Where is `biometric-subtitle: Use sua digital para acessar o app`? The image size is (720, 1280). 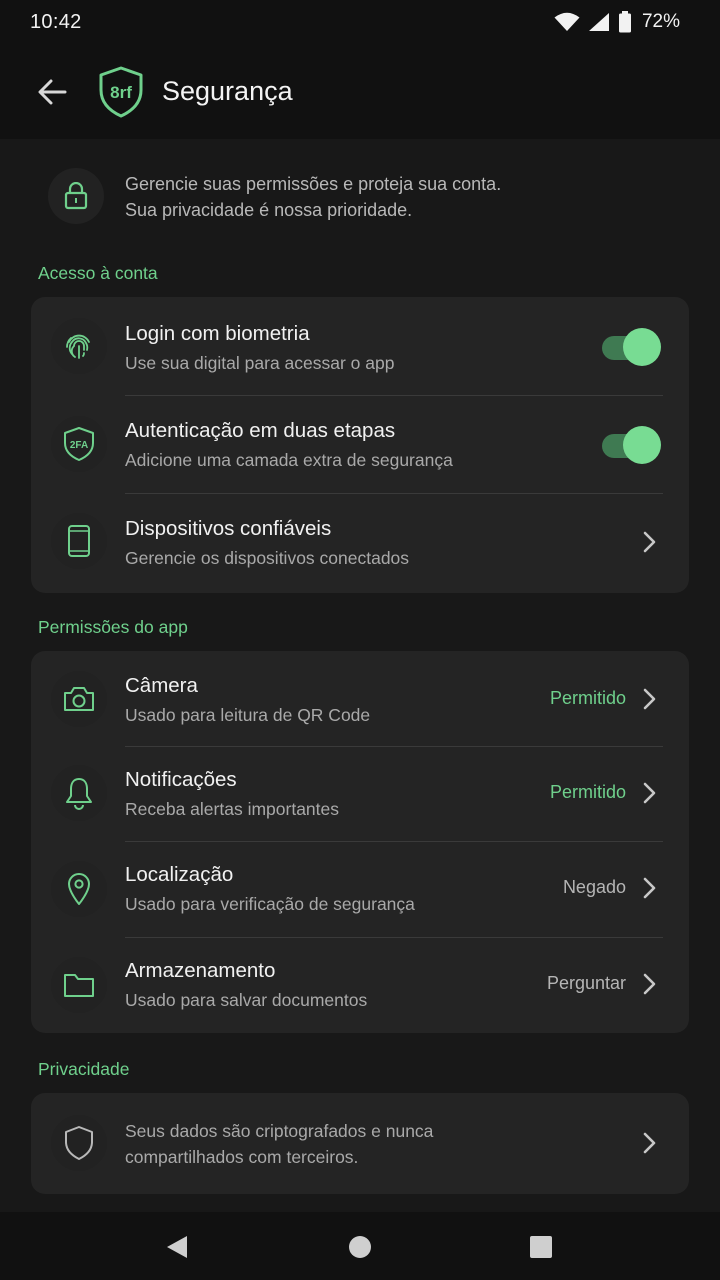 biometric-subtitle: Use sua digital para acessar o app is located at coordinates (260, 363).